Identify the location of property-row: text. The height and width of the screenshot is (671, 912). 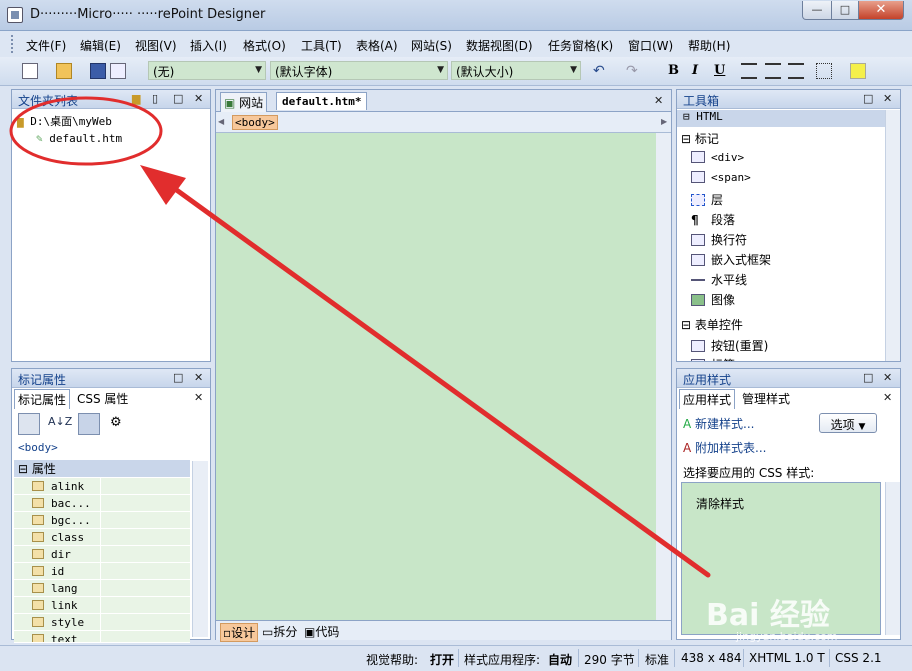
(102, 637).